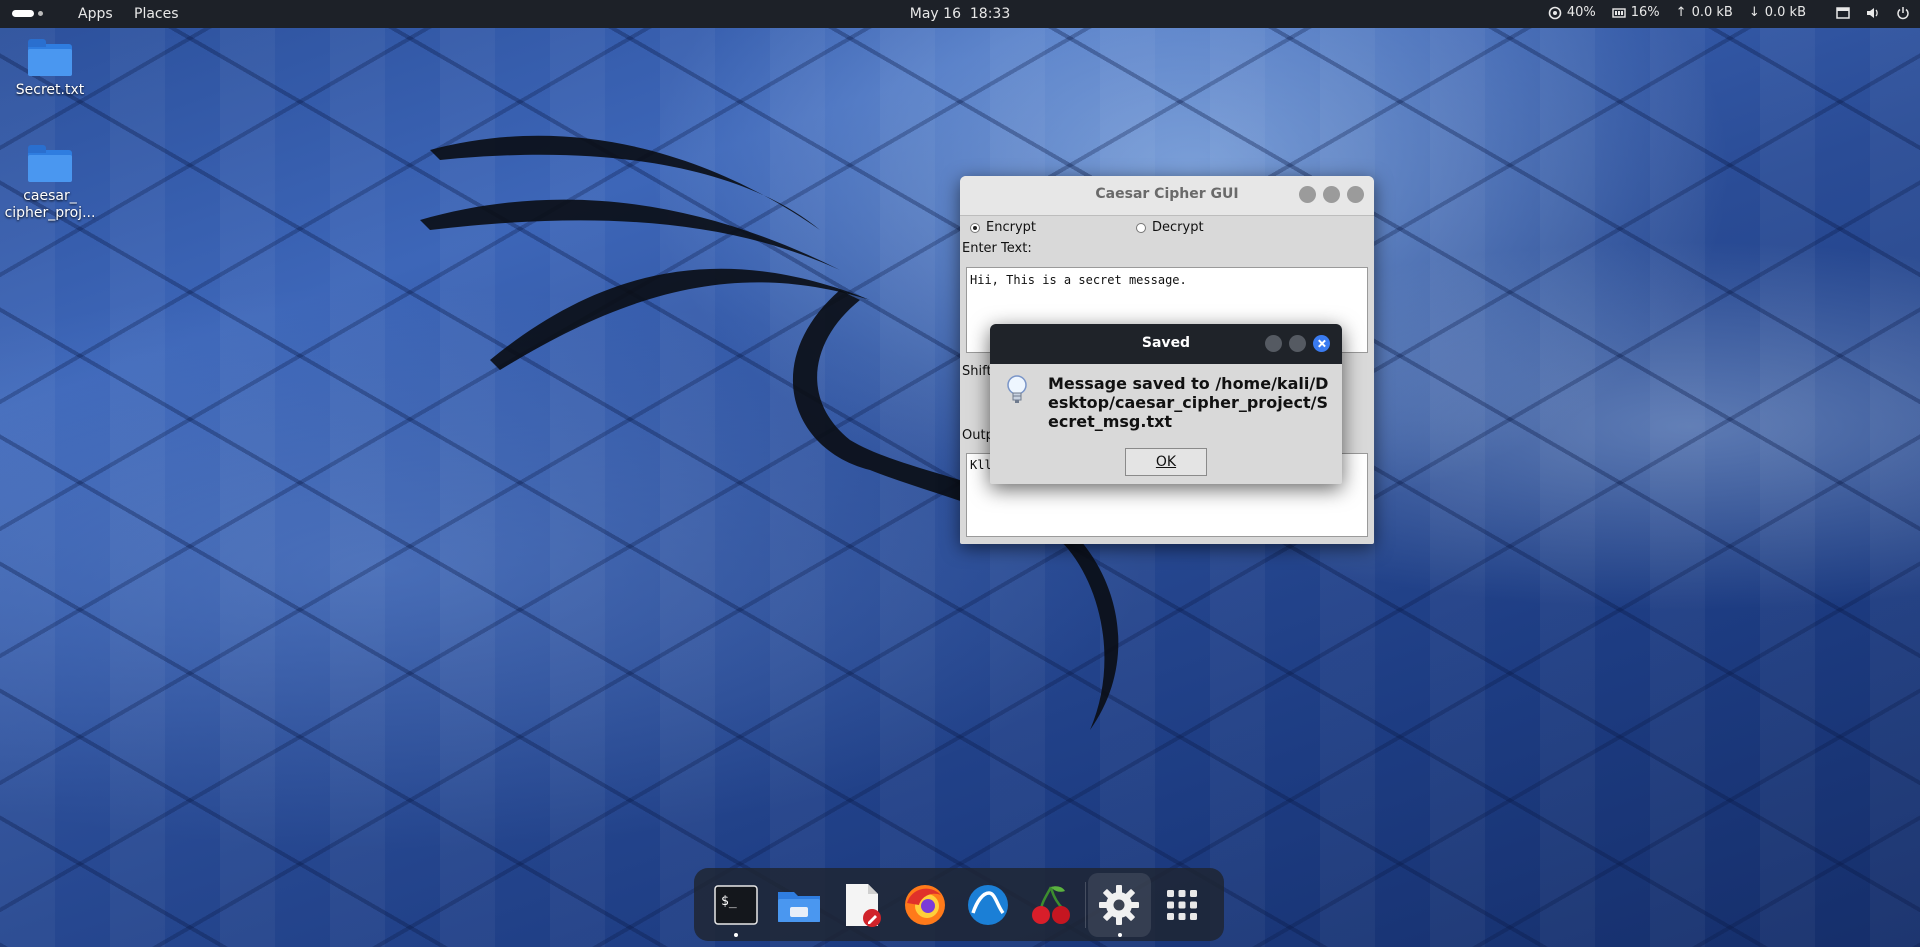 This screenshot has width=1920, height=947. Describe the element at coordinates (1873, 13) in the screenshot. I see `volume-icon` at that location.